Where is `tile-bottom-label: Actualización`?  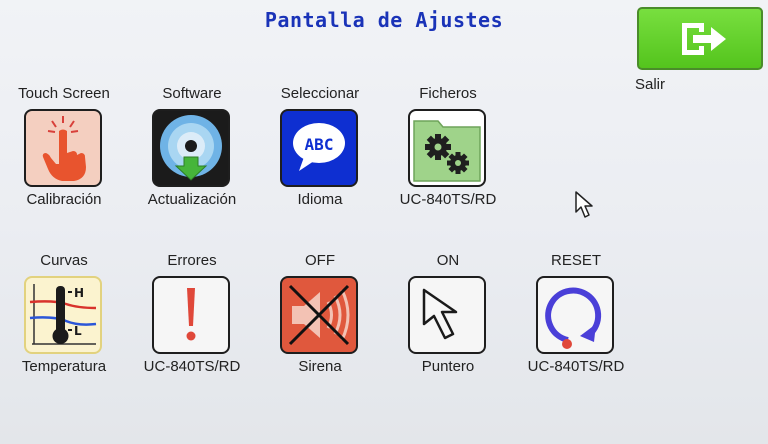
tile-bottom-label: Actualización is located at coordinates (192, 199).